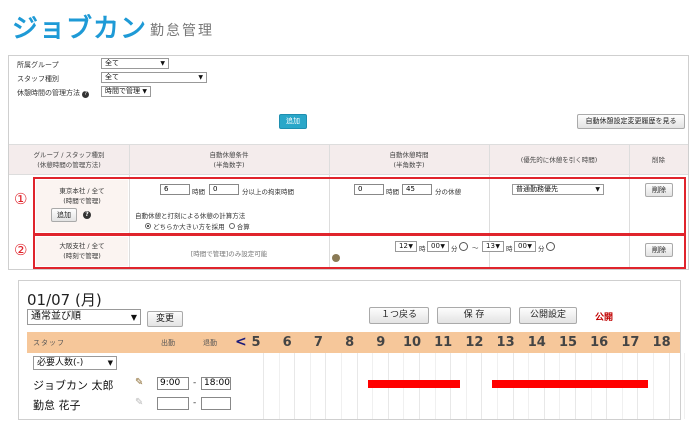 Image resolution: width=697 pixels, height=427 pixels. I want to click on staff-name: 勤怠 花子, so click(57, 405).